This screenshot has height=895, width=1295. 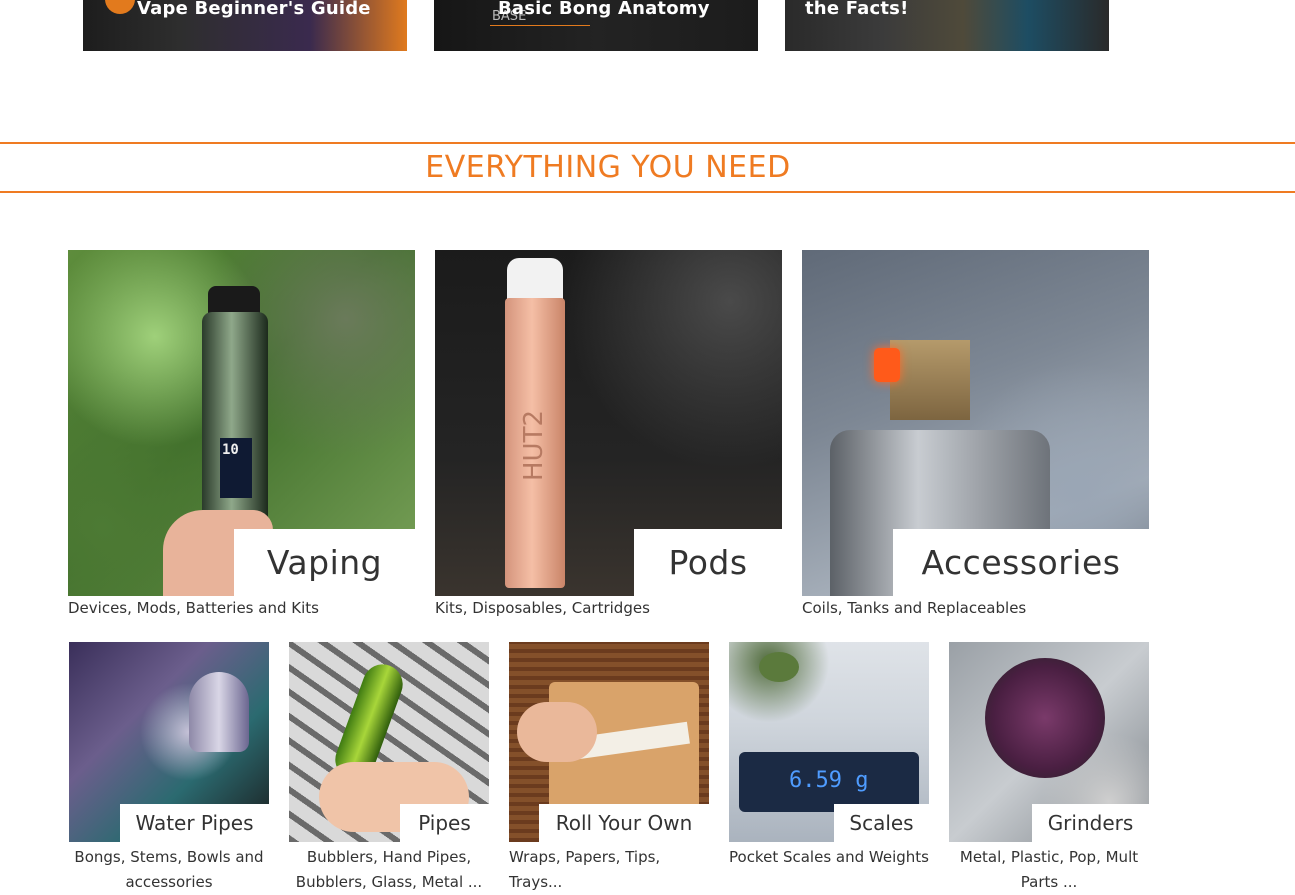 I want to click on category-label: Water Pipes, so click(x=194, y=823).